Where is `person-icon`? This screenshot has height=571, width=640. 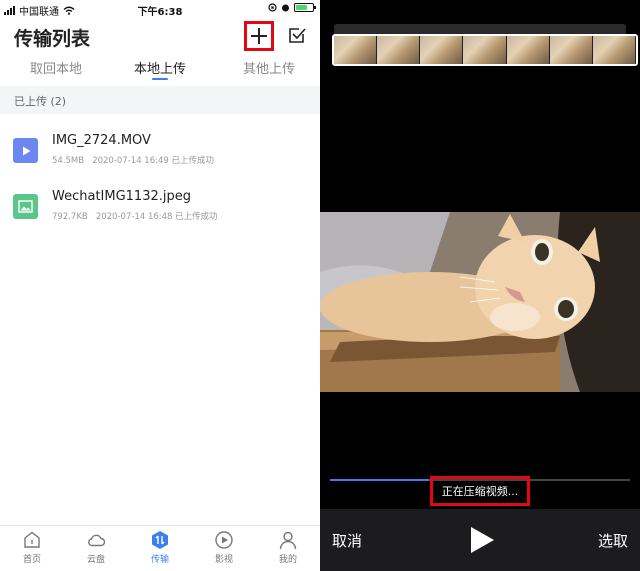
person-icon is located at coordinates (288, 540).